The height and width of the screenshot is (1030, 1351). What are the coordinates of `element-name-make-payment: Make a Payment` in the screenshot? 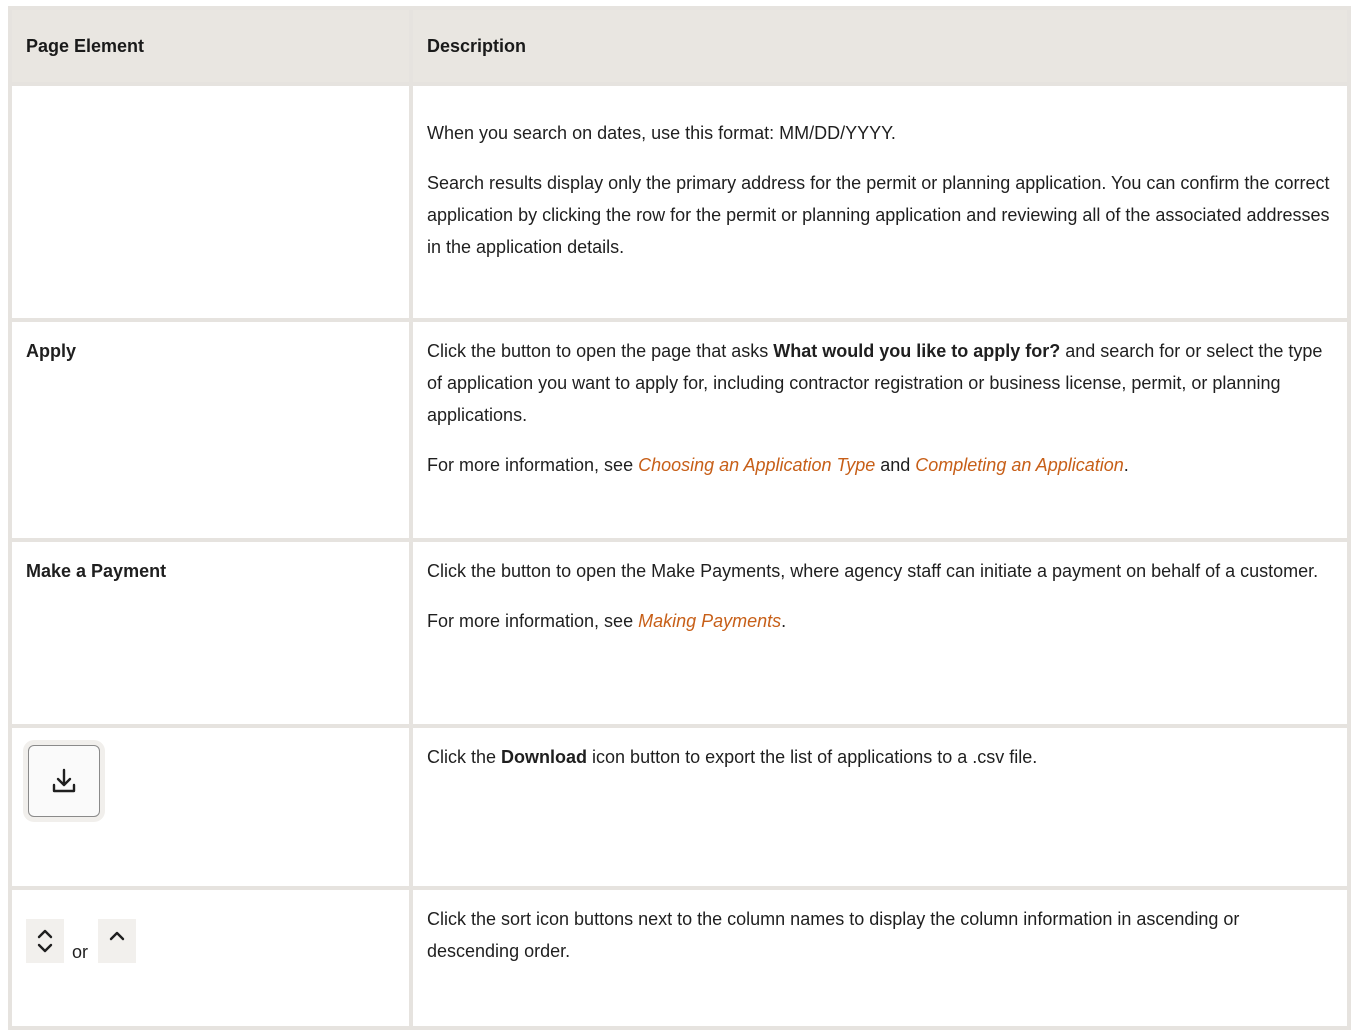 It's located at (96, 571).